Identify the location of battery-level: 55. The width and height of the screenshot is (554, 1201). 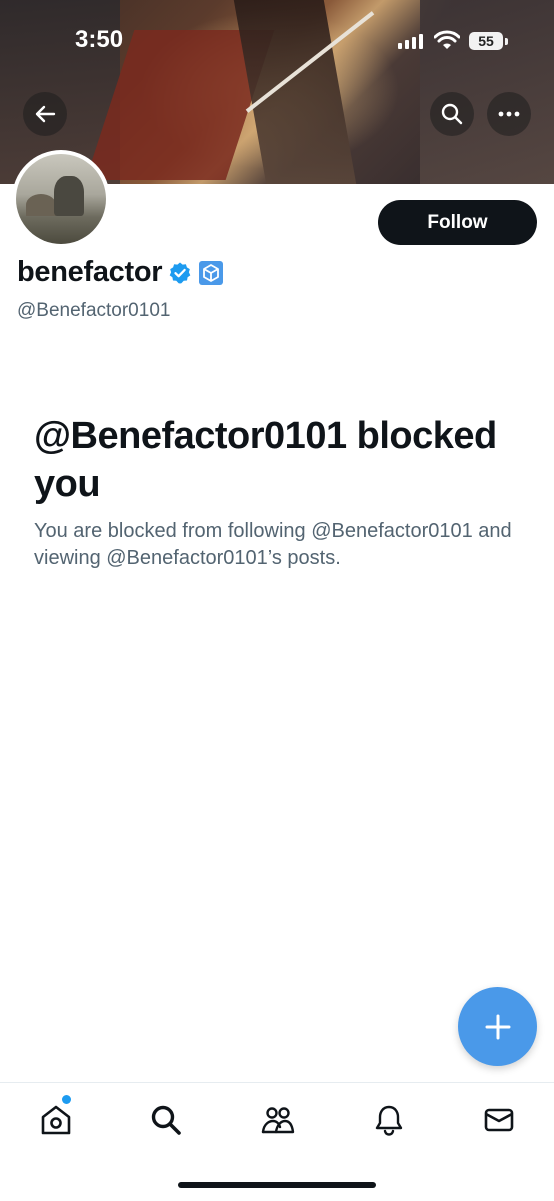
(486, 41).